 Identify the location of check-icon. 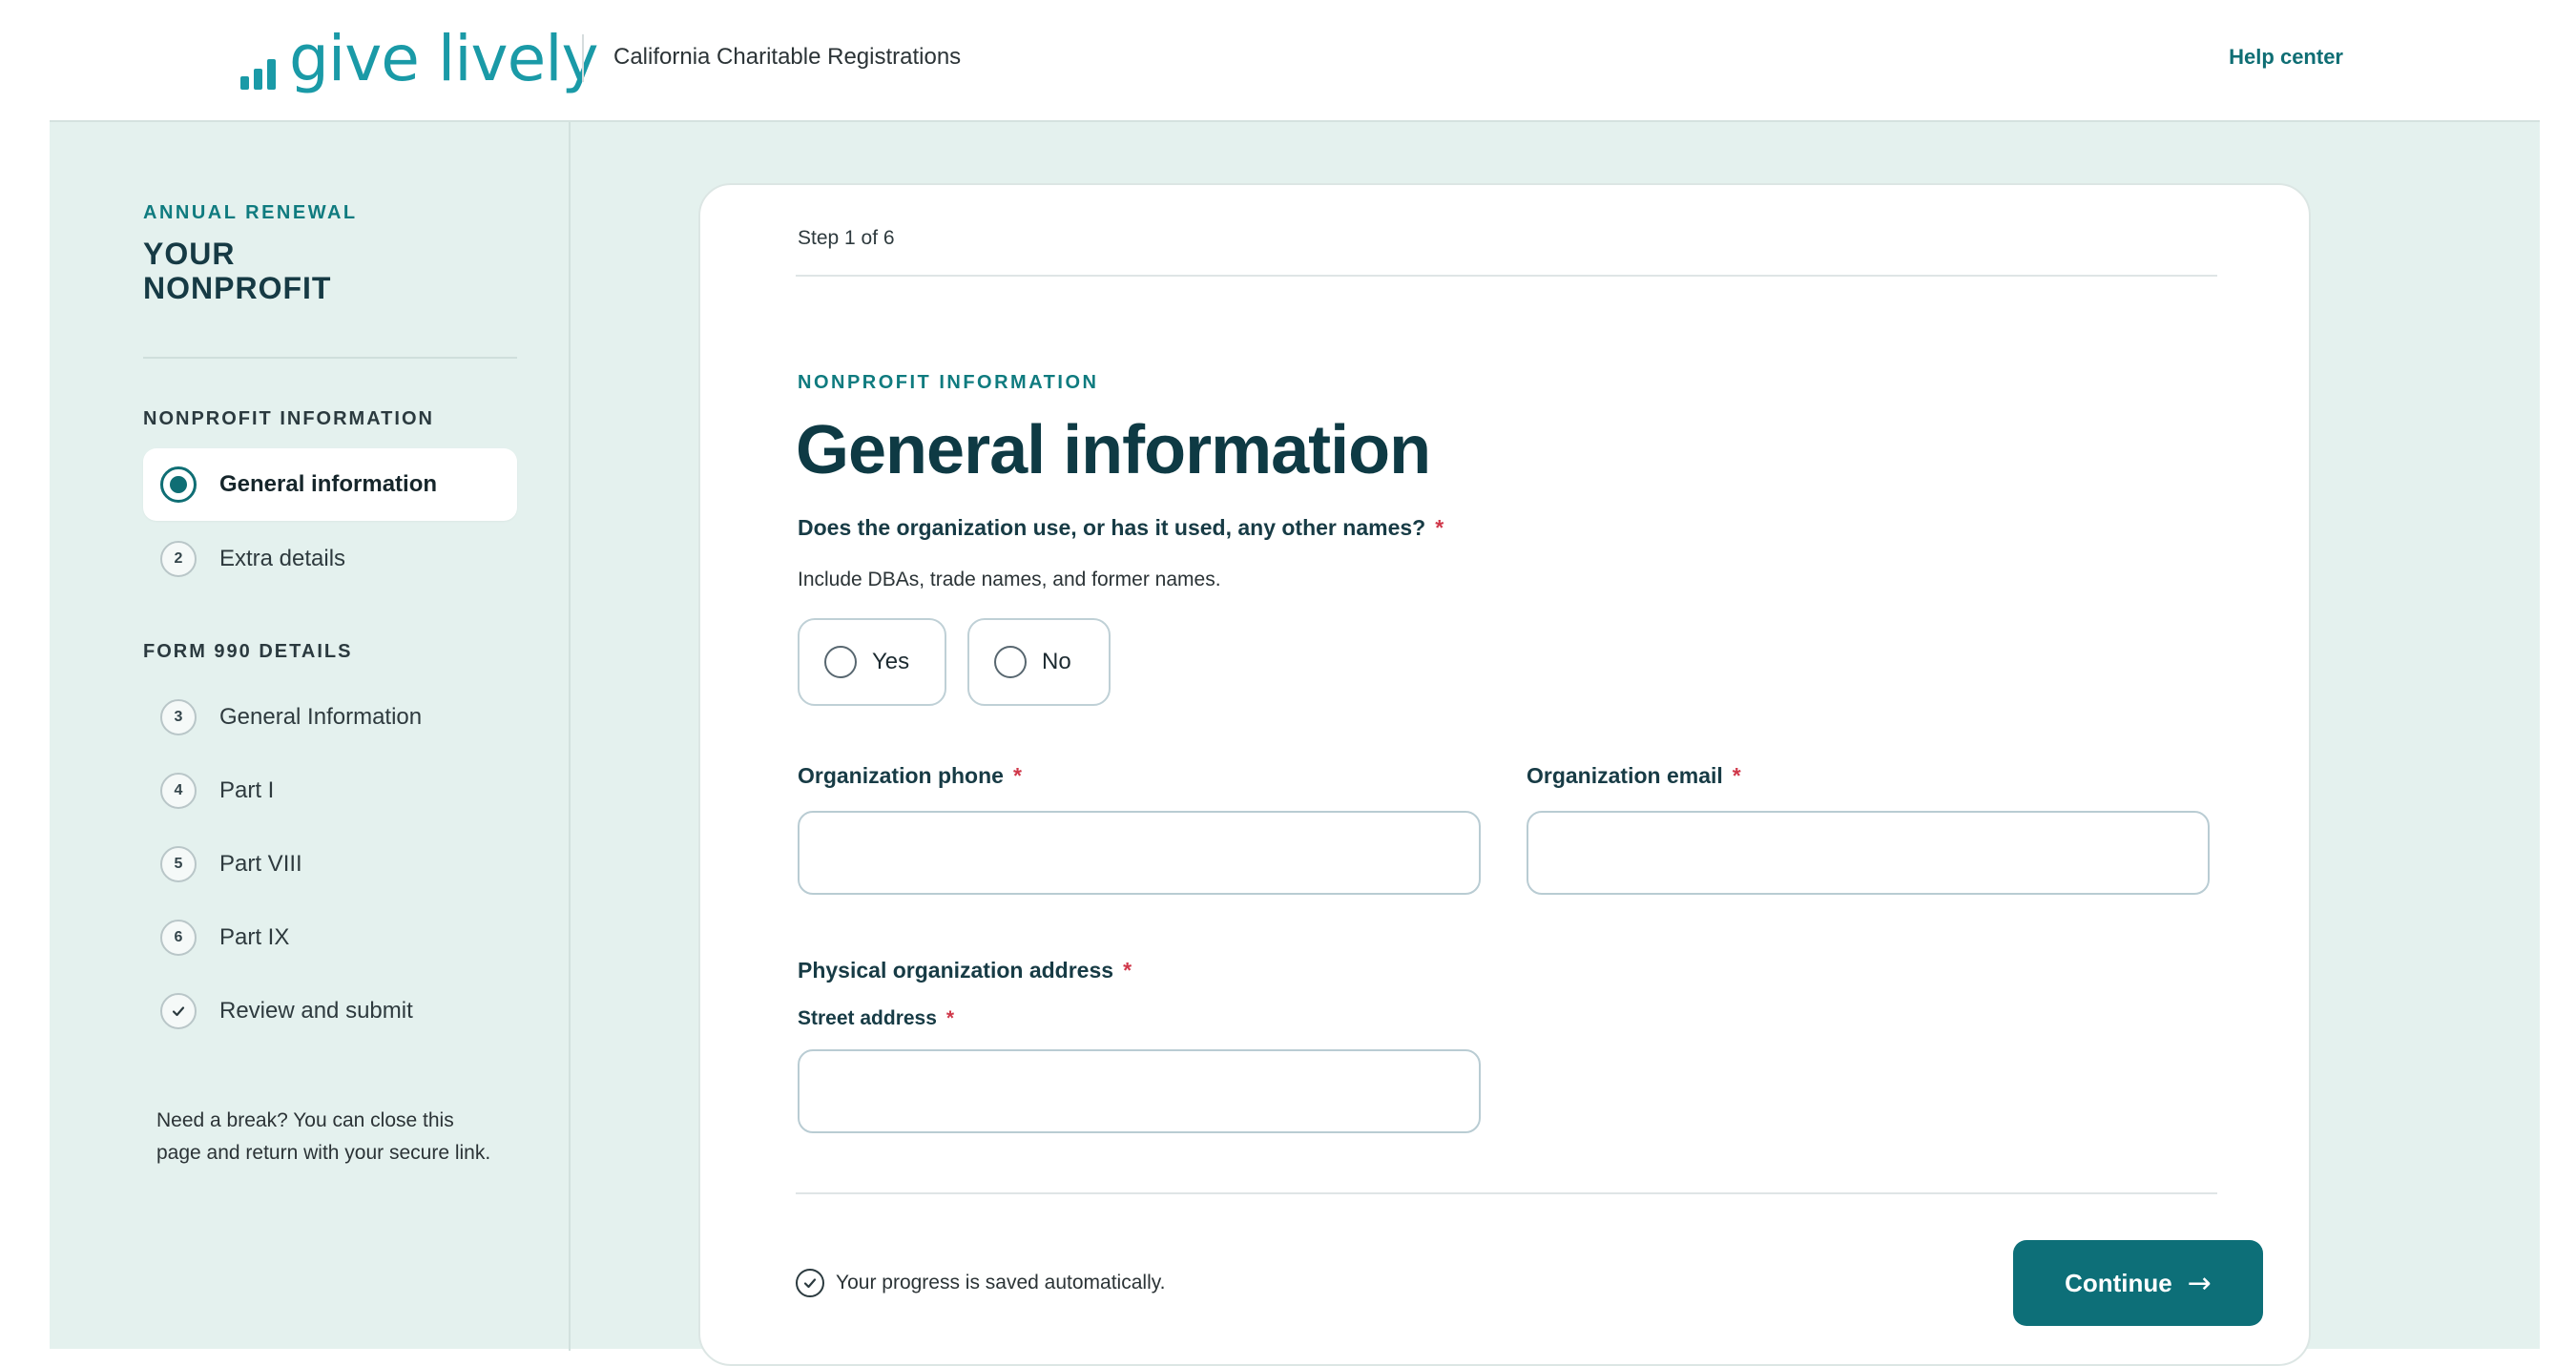
(178, 1011).